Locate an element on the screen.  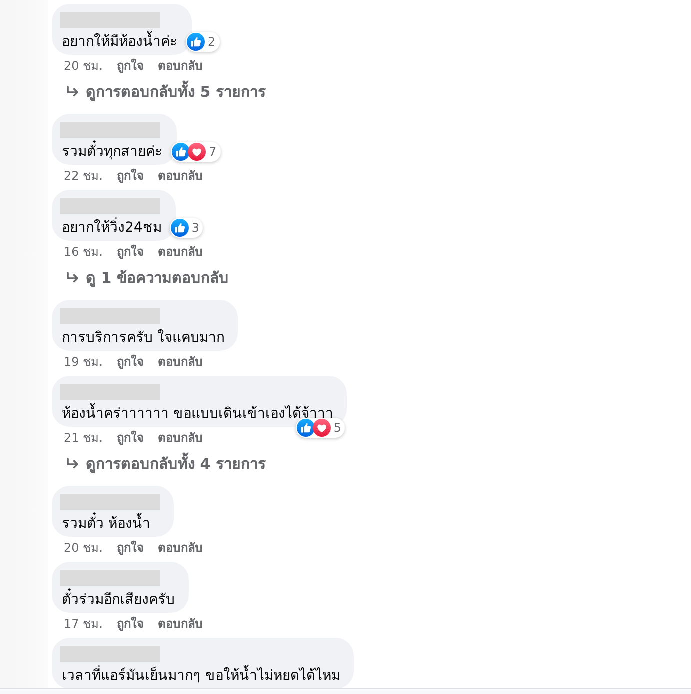
comment-text: การบริการครับ ใจแคบมาก is located at coordinates (142, 338).